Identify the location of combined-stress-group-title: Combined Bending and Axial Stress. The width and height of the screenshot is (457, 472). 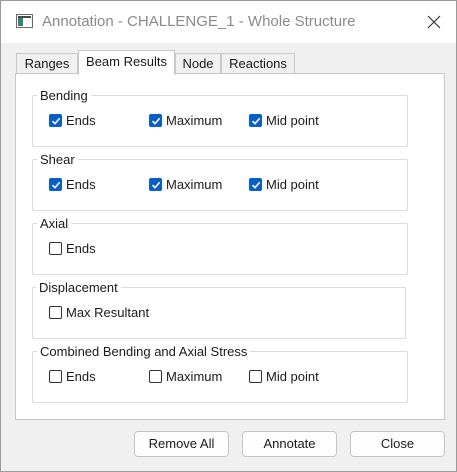
(144, 351).